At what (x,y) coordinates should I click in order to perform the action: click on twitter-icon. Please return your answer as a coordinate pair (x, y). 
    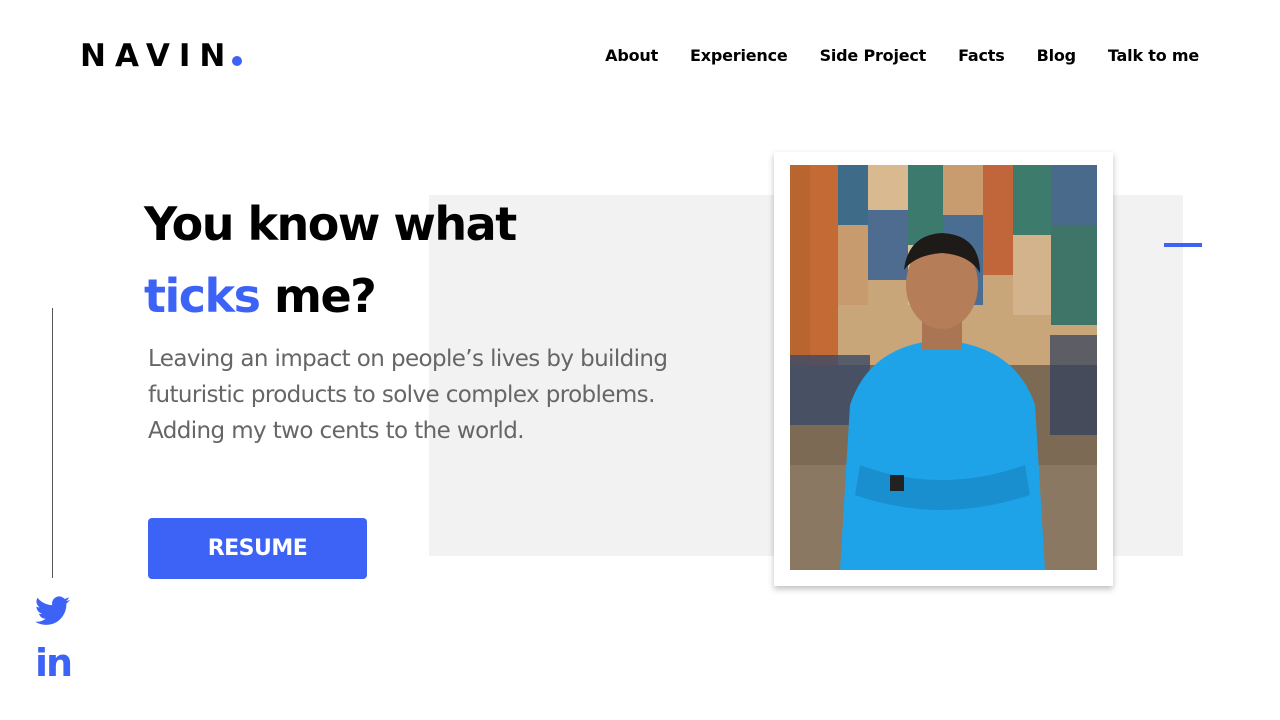
    Looking at the image, I should click on (52, 611).